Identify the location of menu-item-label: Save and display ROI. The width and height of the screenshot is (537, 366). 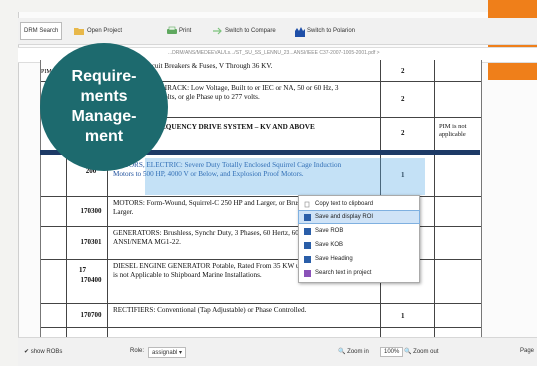
(344, 217).